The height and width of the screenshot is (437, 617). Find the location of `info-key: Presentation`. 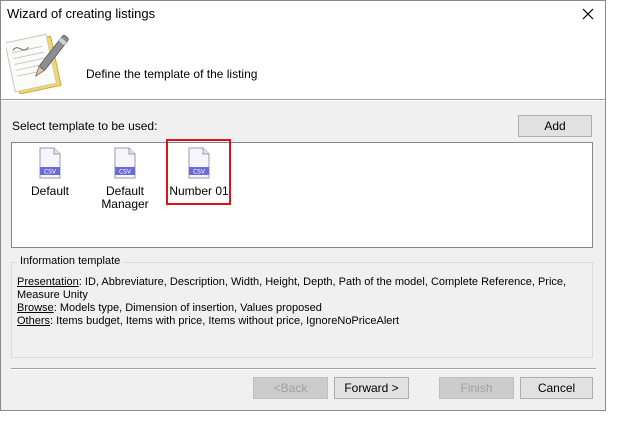

info-key: Presentation is located at coordinates (48, 282).